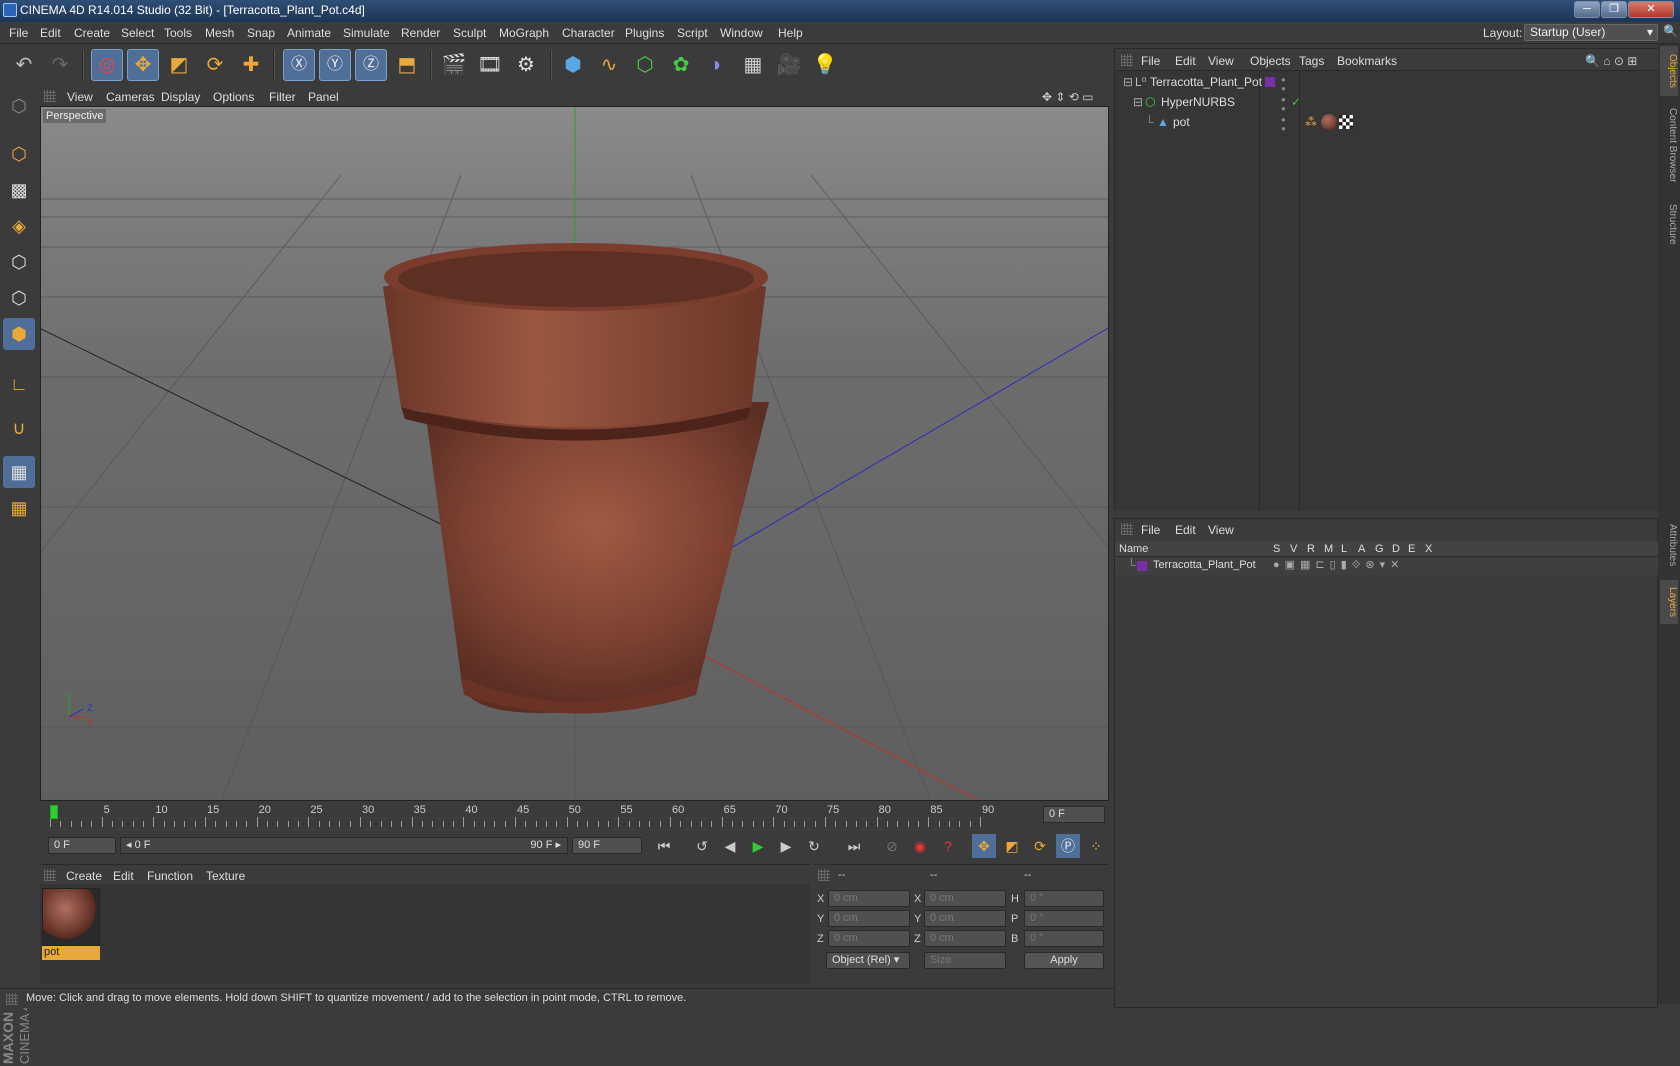  What do you see at coordinates (607, 845) in the screenshot?
I see `end-frame-field: 90 F` at bounding box center [607, 845].